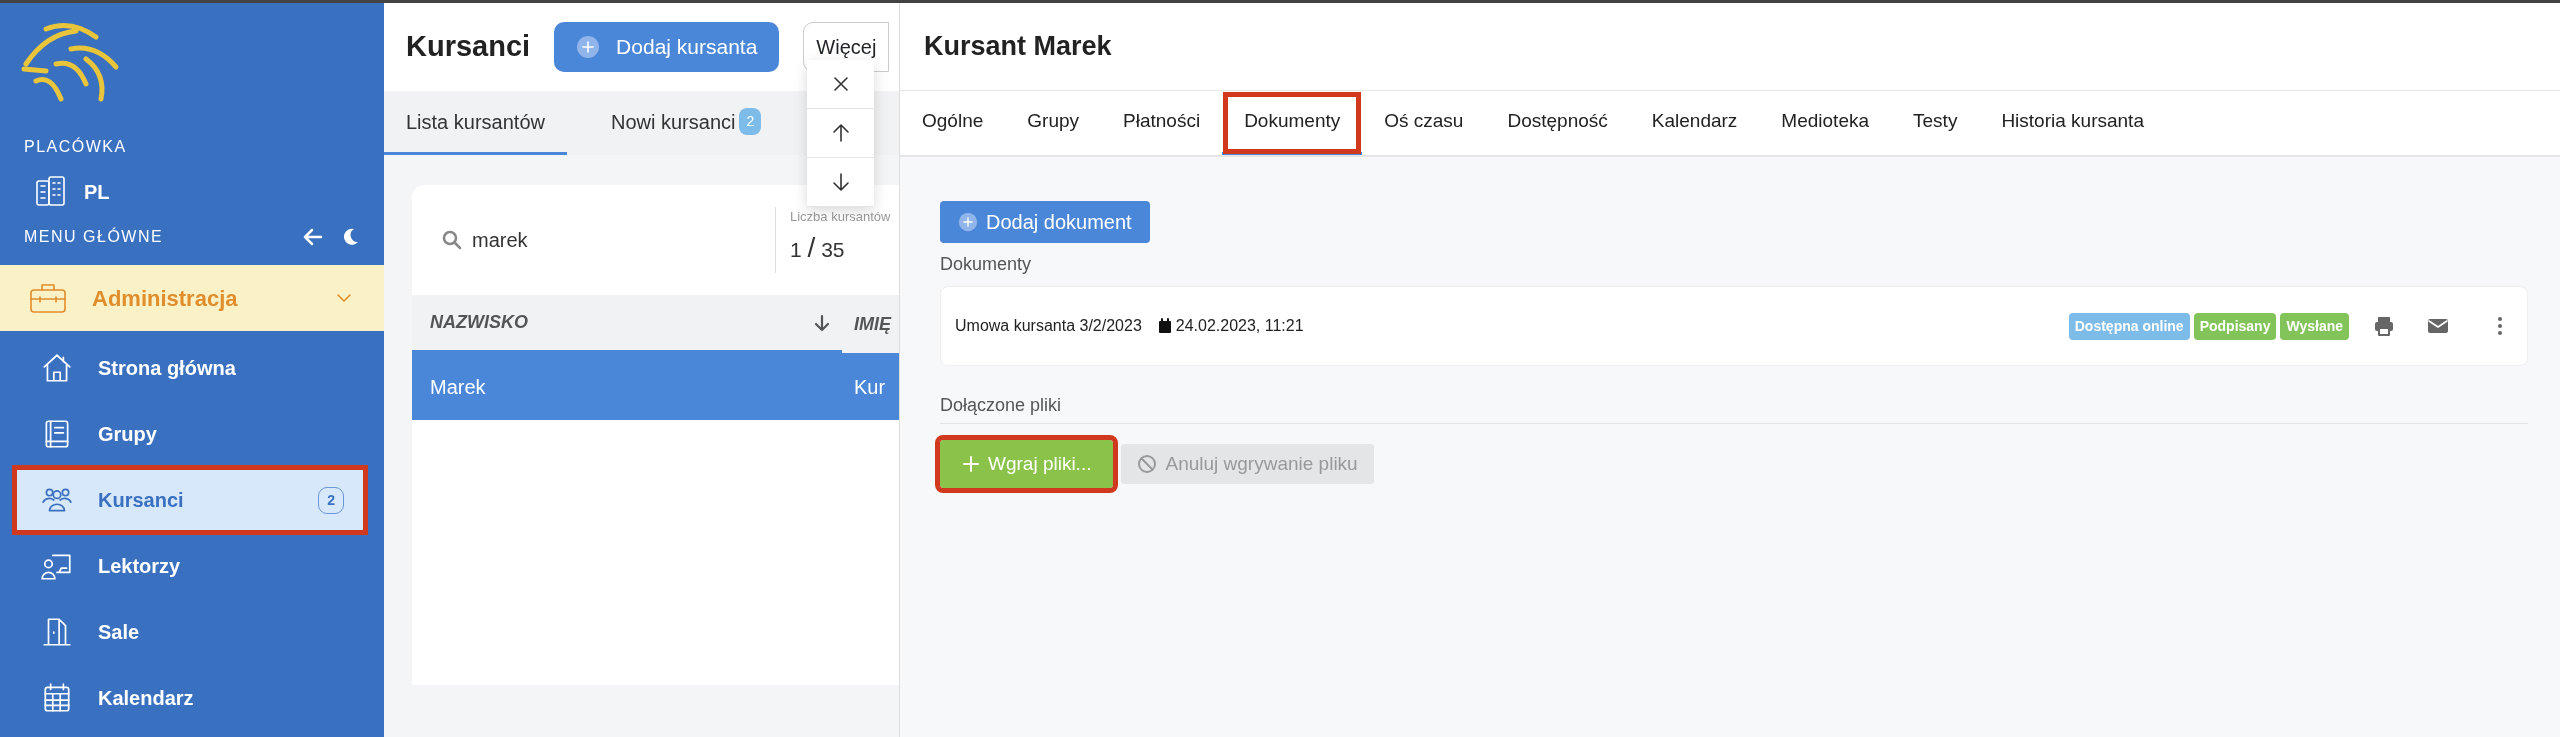 The image size is (2560, 737). Describe the element at coordinates (1694, 123) in the screenshot. I see `tab: Kalendarz` at that location.